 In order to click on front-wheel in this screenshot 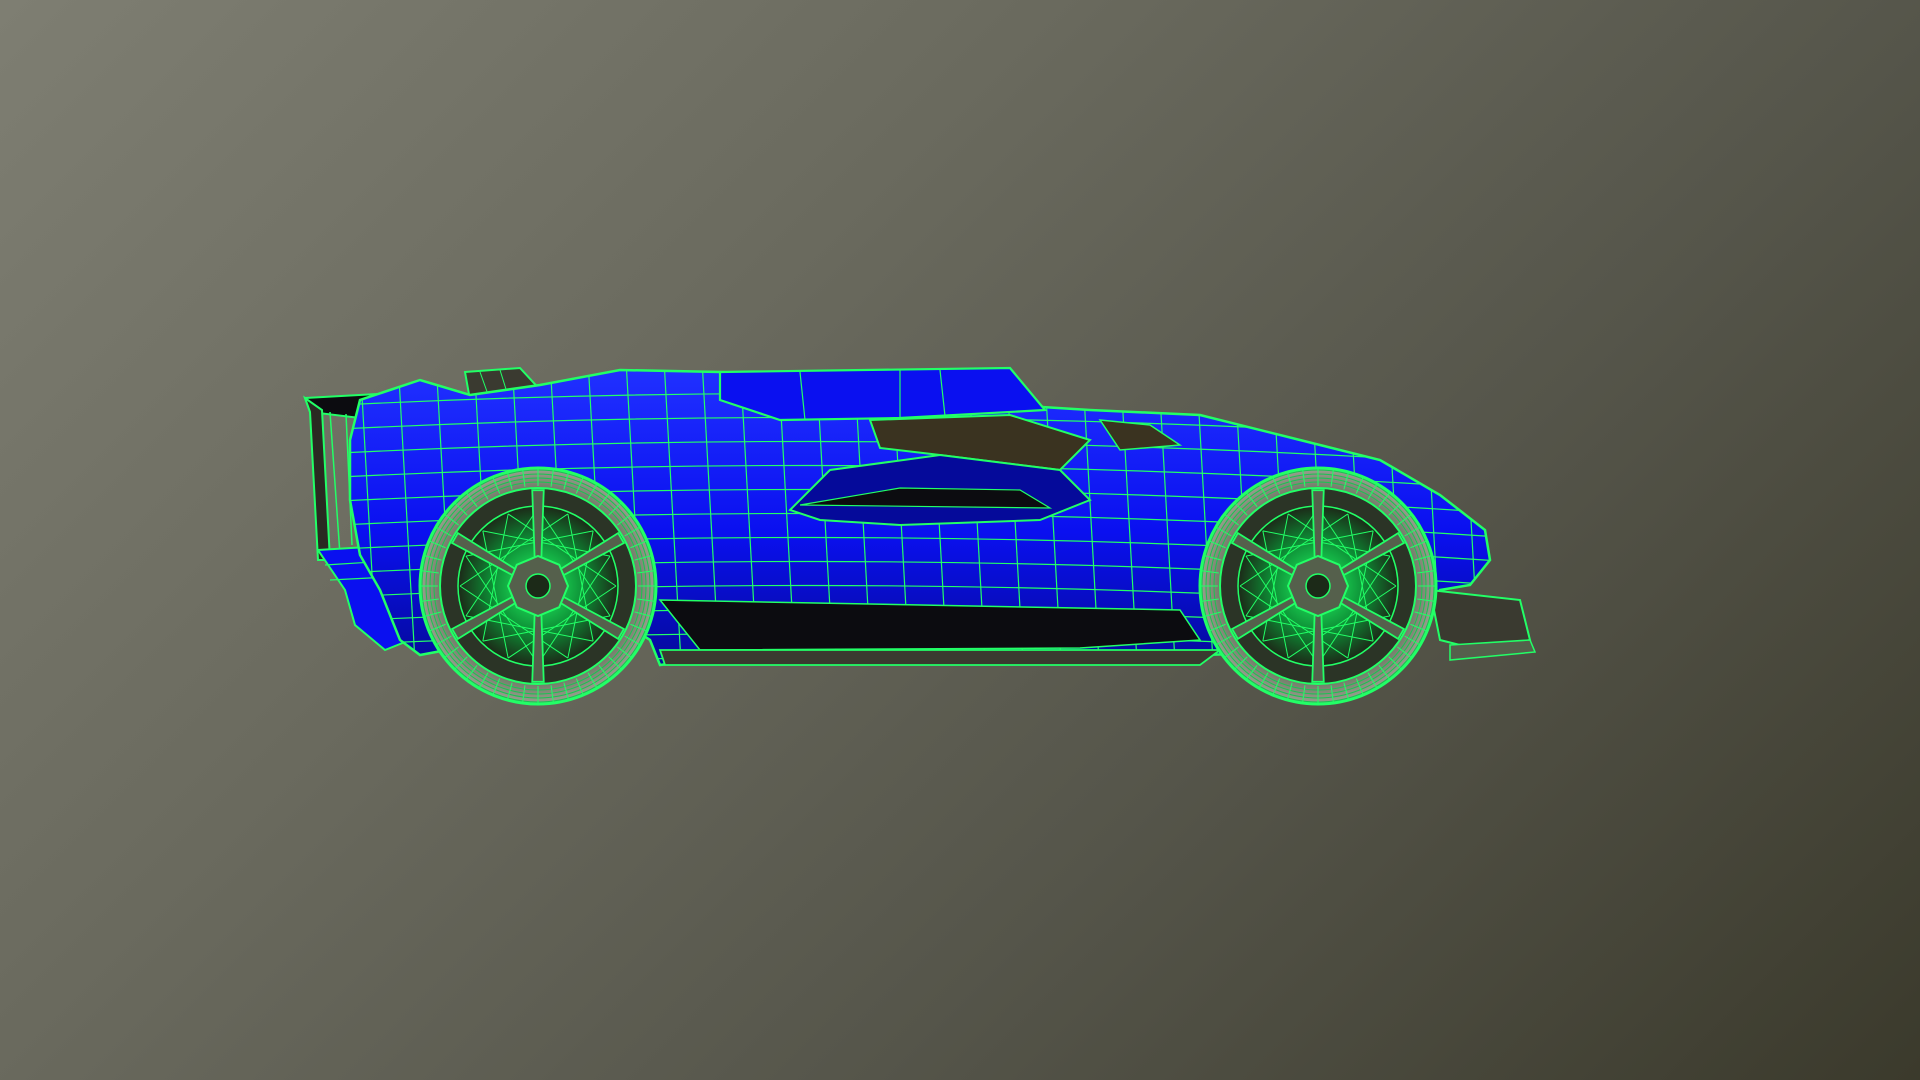, I will do `click(1318, 586)`.